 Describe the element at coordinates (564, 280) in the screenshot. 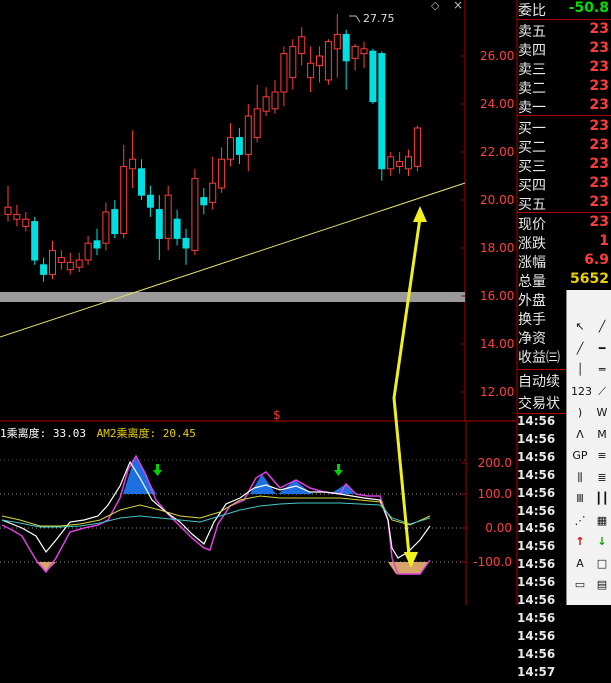

I see `stat-row: 总量 5652` at that location.